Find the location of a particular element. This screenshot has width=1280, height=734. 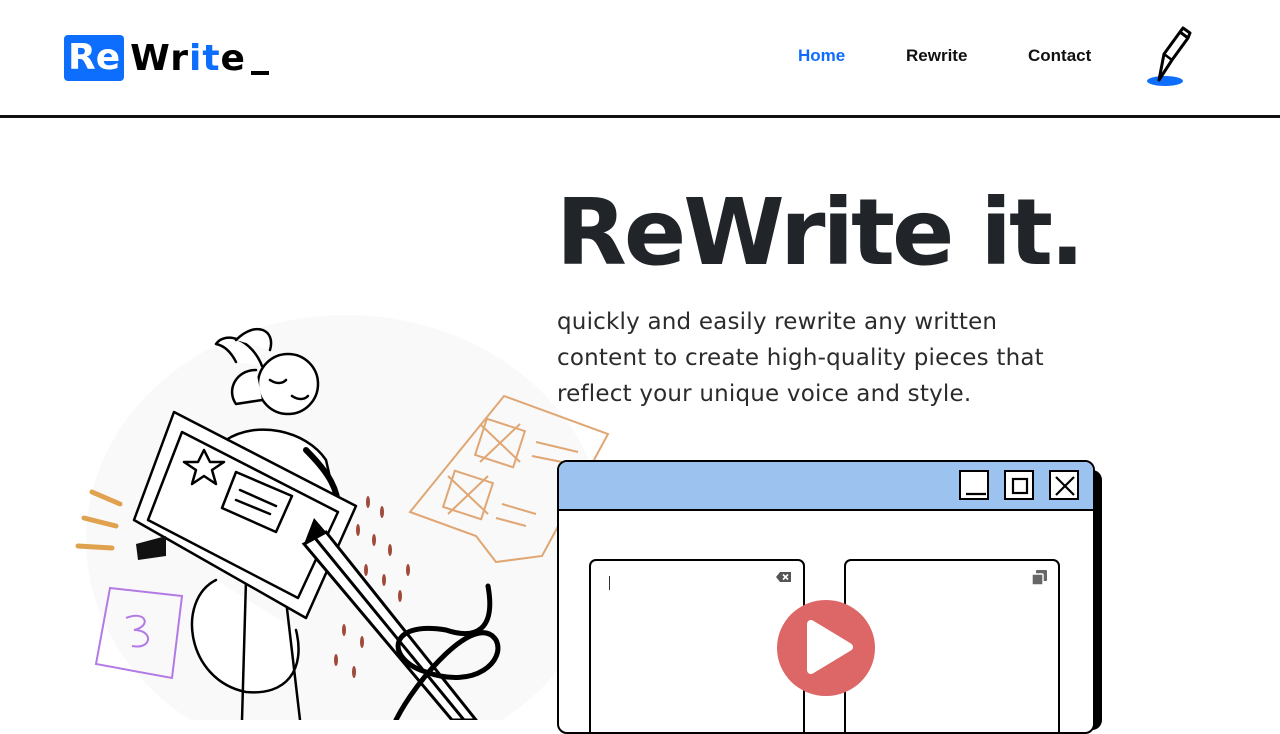

pen-icon is located at coordinates (1169, 56).